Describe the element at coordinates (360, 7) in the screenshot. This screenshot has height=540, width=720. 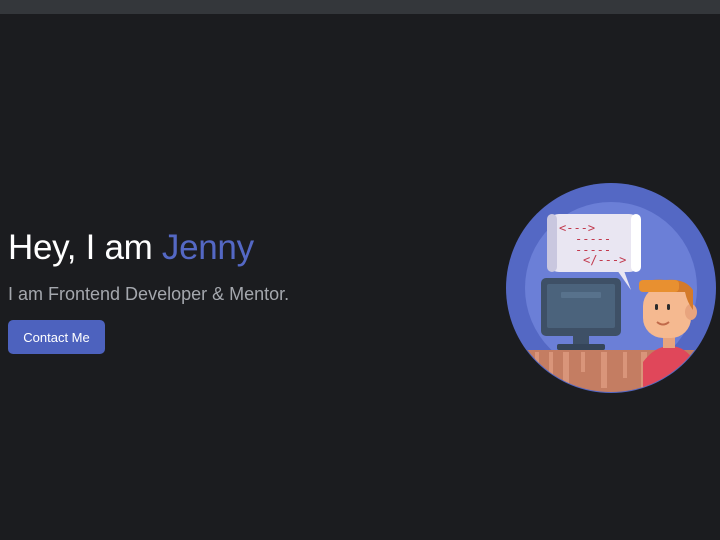
I see `browser-top-bar` at that location.